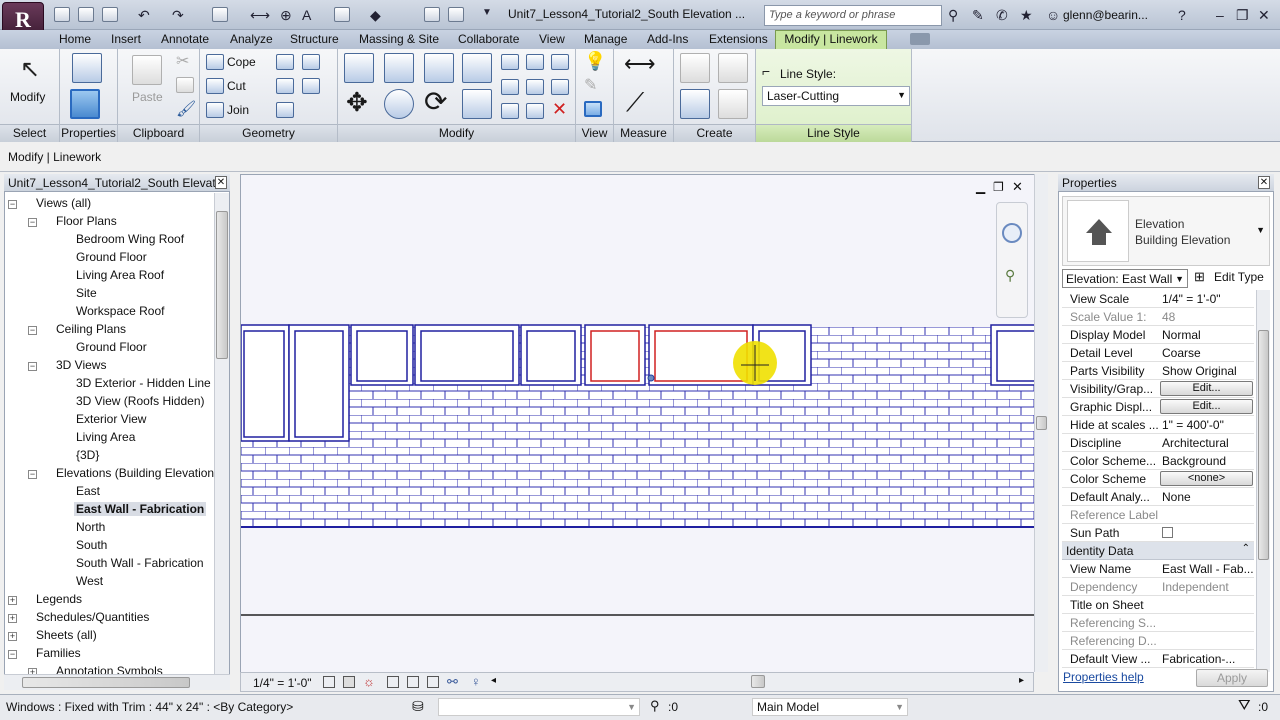 The width and height of the screenshot is (1280, 720). I want to click on vscroll-thumb, so click(222, 285).